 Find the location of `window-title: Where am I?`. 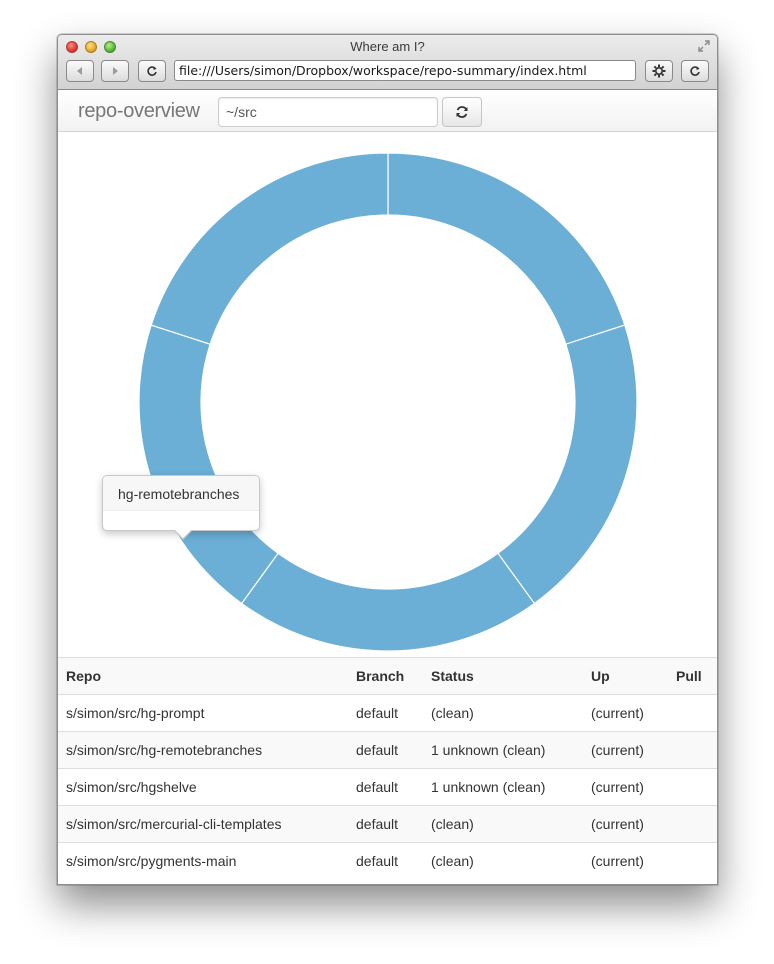

window-title: Where am I? is located at coordinates (387, 46).